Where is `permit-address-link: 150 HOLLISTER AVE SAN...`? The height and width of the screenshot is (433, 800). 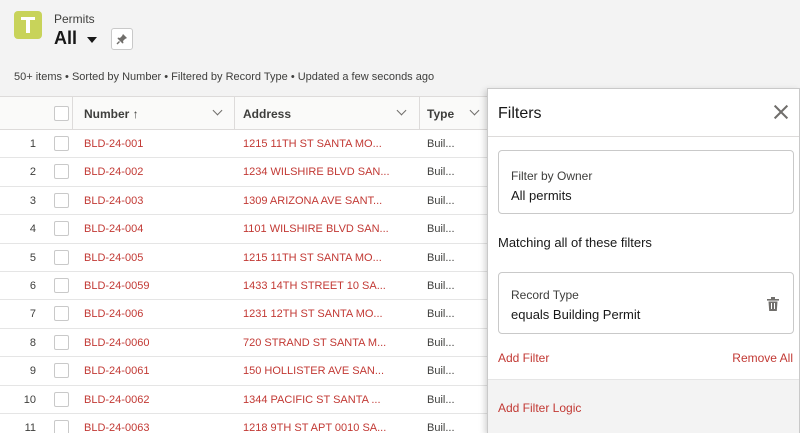 permit-address-link: 150 HOLLISTER AVE SAN... is located at coordinates (318, 371).